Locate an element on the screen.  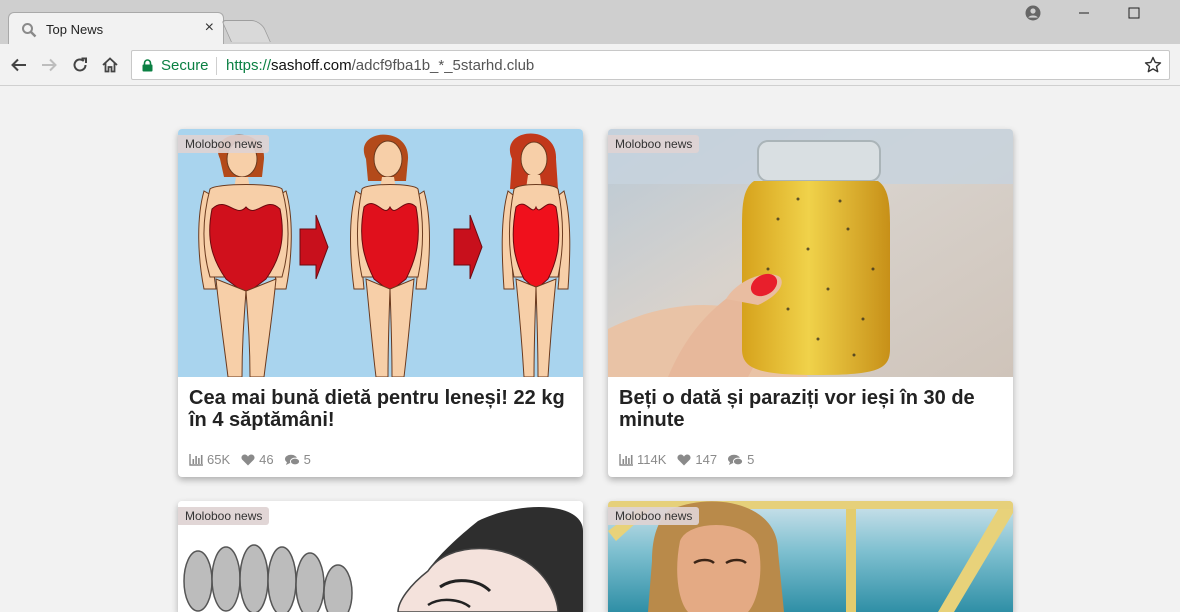
new-tab-button is located at coordinates (246, 31).